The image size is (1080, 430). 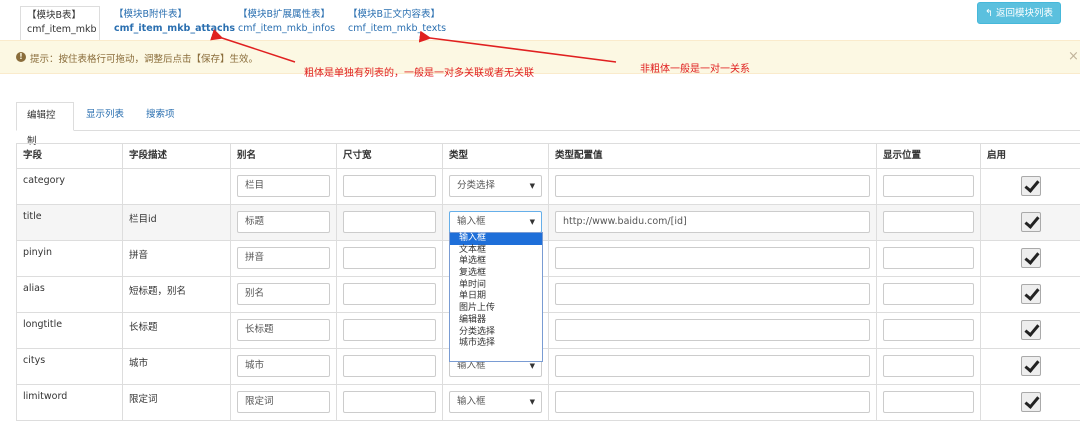 What do you see at coordinates (548, 186) in the screenshot?
I see `table-row: category 栏目 分类选择 ▼` at bounding box center [548, 186].